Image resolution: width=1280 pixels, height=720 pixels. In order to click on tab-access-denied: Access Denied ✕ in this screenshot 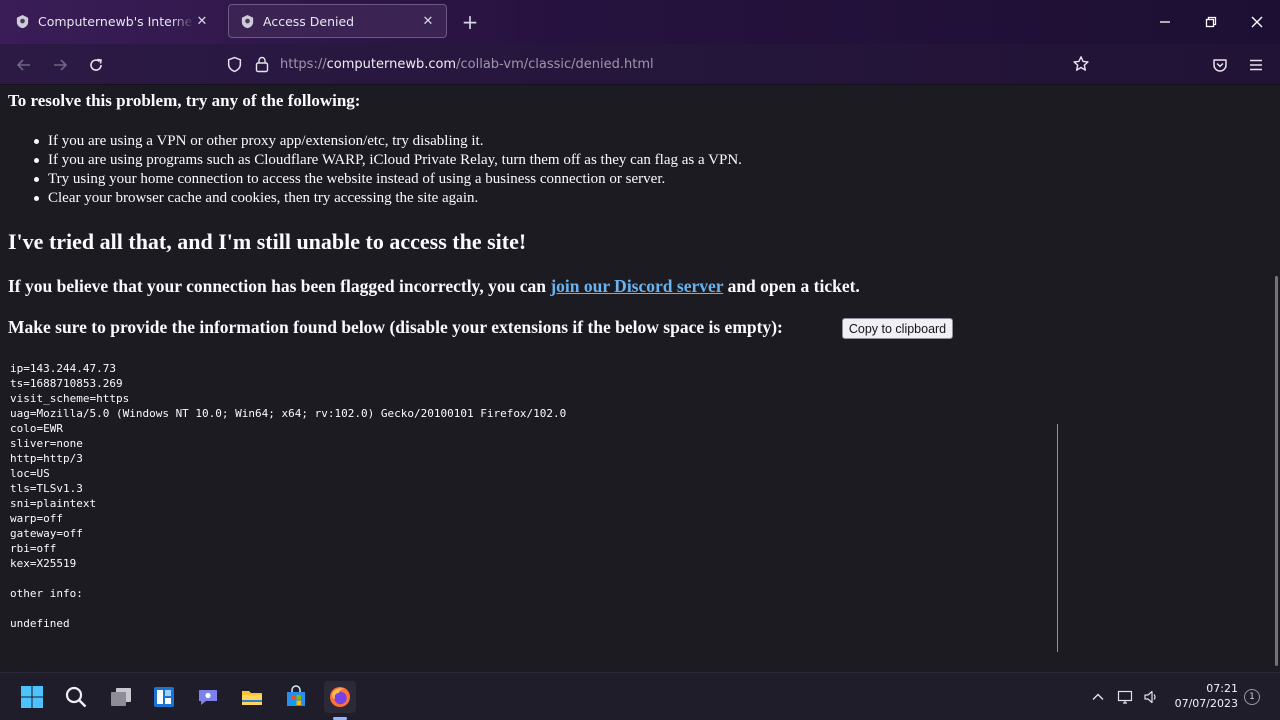, I will do `click(337, 21)`.